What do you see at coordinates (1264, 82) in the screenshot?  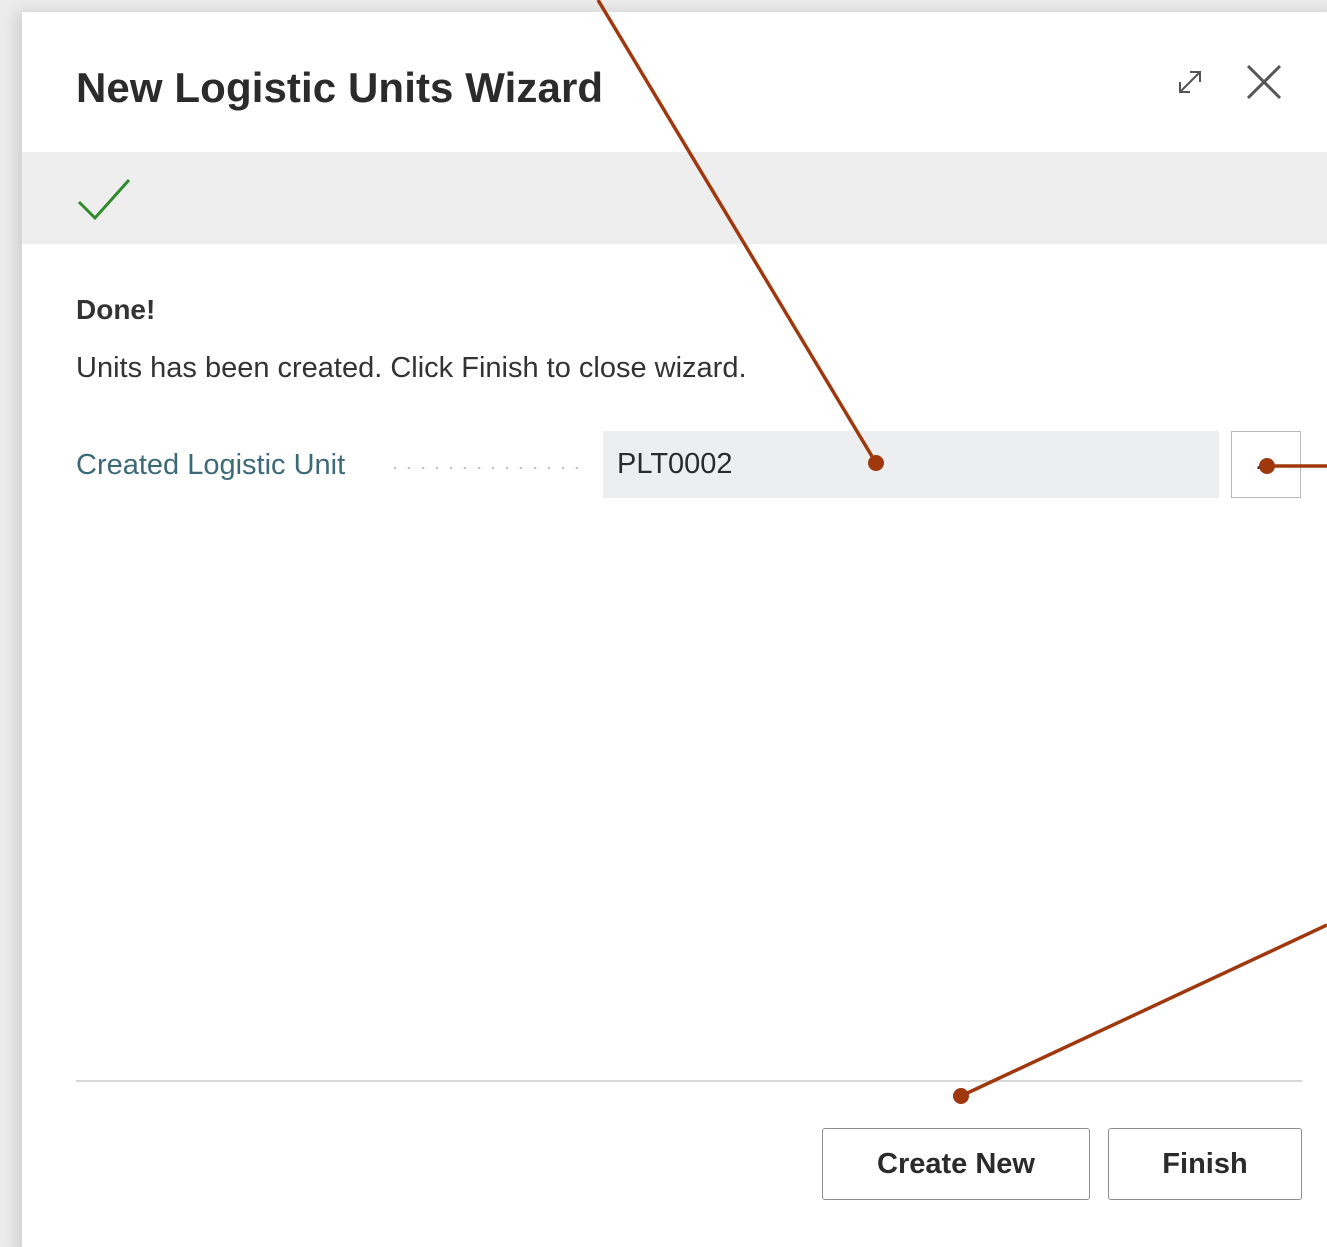 I see `close-icon` at bounding box center [1264, 82].